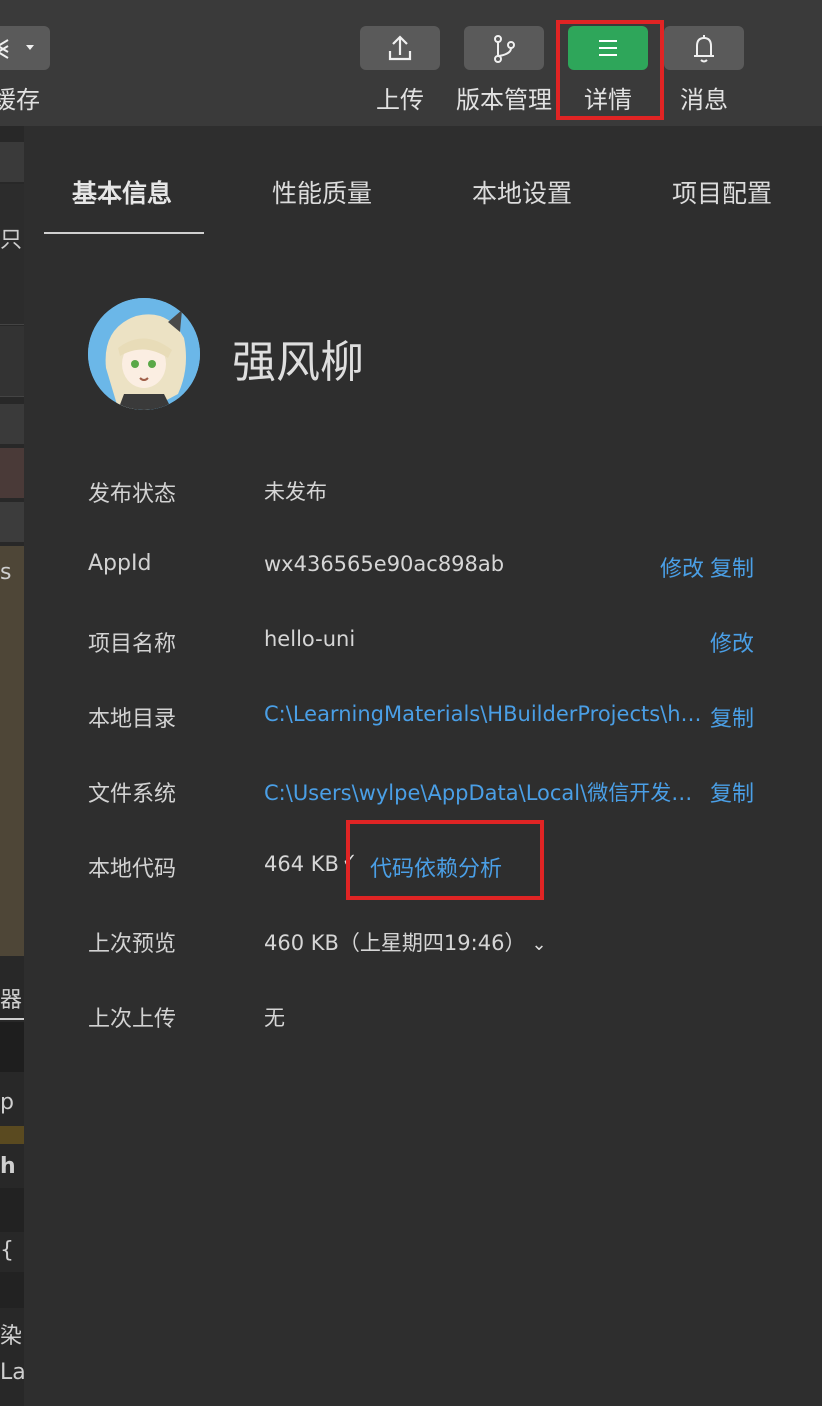 Image resolution: width=822 pixels, height=1406 pixels. What do you see at coordinates (132, 944) in the screenshot?
I see `last-preview-label: 上次预览` at bounding box center [132, 944].